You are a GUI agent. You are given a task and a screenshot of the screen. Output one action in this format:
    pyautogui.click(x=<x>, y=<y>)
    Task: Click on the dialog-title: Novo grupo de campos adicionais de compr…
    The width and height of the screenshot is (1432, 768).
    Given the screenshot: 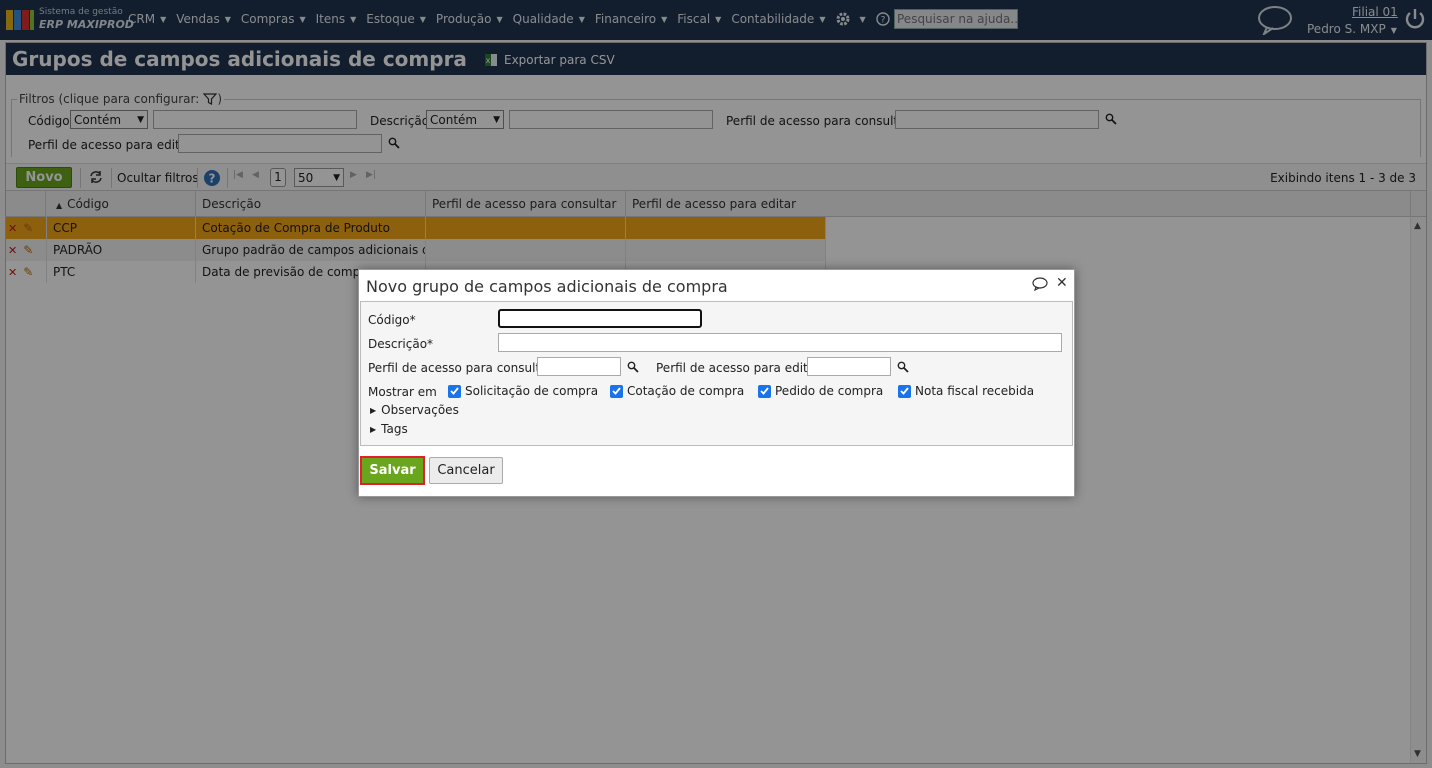 What is the action you would take?
    pyautogui.click(x=547, y=286)
    